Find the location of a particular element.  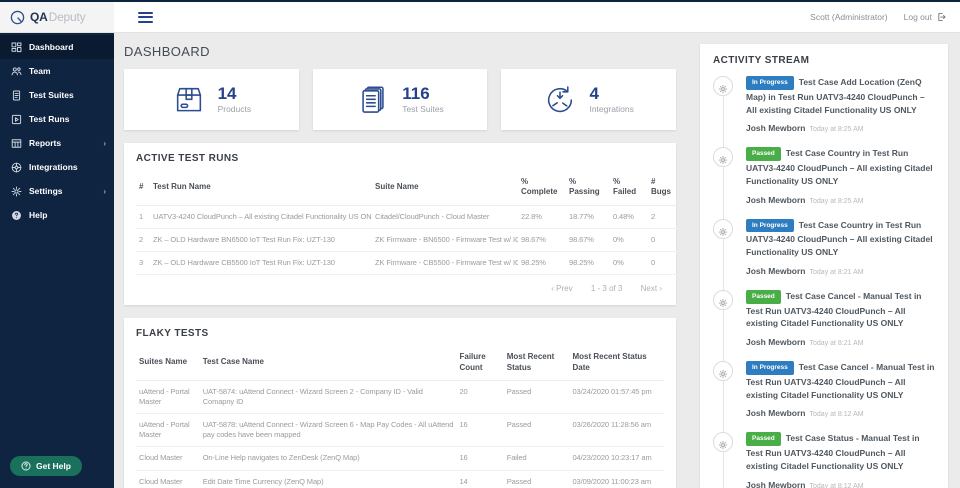

table-cell: 0 is located at coordinates (663, 240).